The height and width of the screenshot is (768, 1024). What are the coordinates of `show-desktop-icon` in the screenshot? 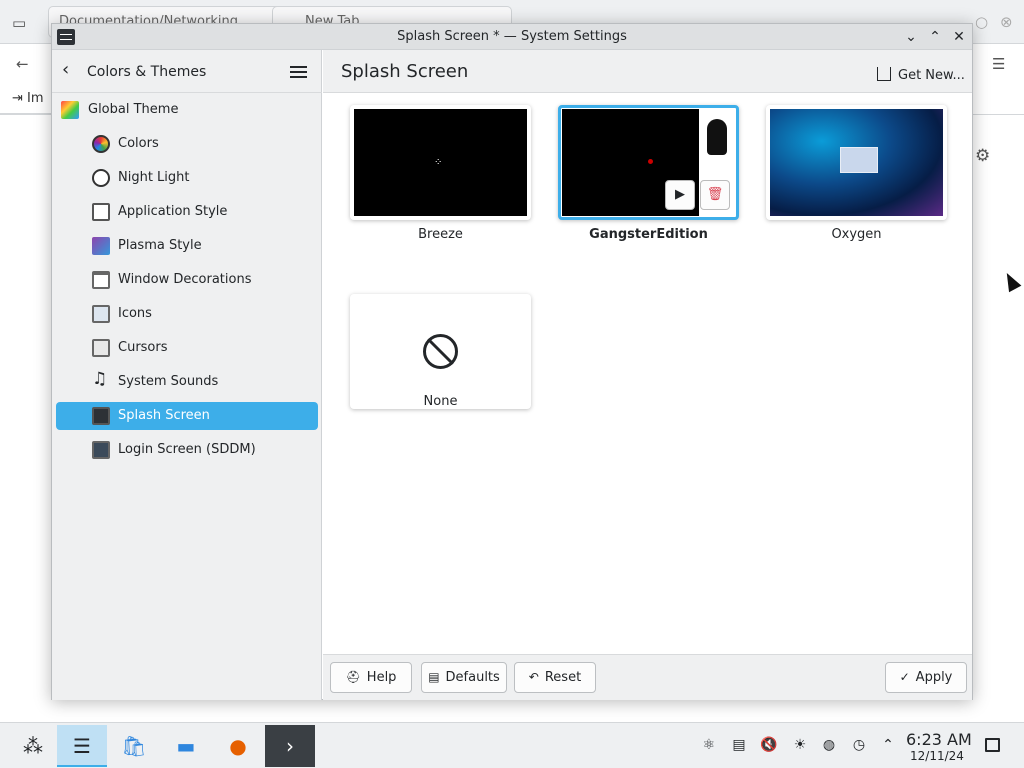 It's located at (992, 745).